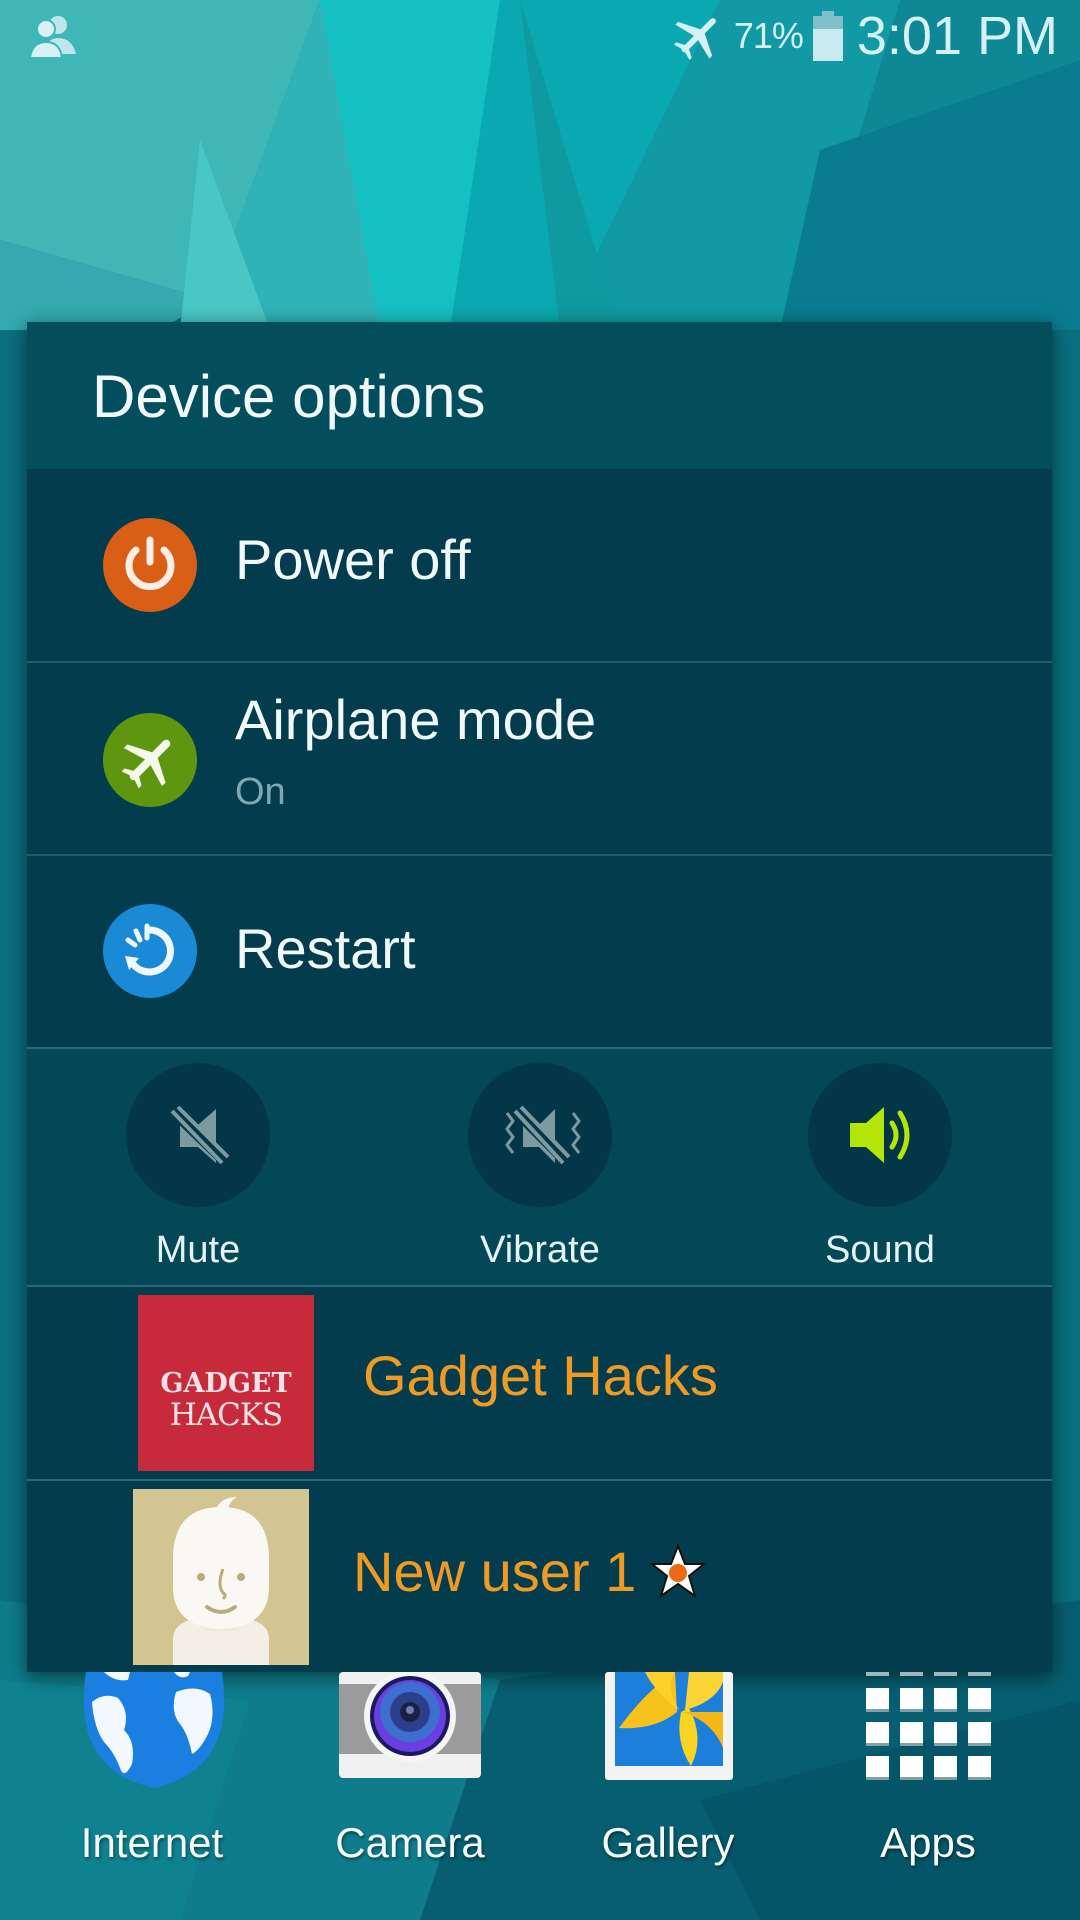 Image resolution: width=1080 pixels, height=1920 pixels. I want to click on mode-mute-button: Mute, so click(198, 1167).